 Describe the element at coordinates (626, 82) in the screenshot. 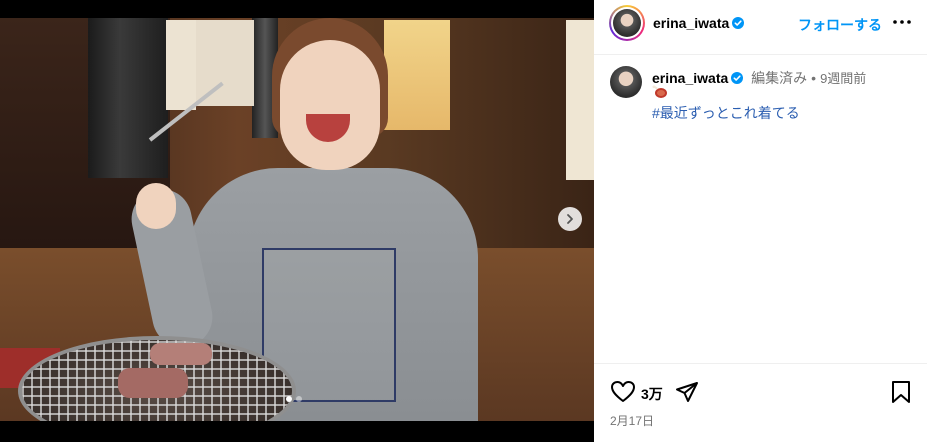

I see `caption-avatar` at that location.